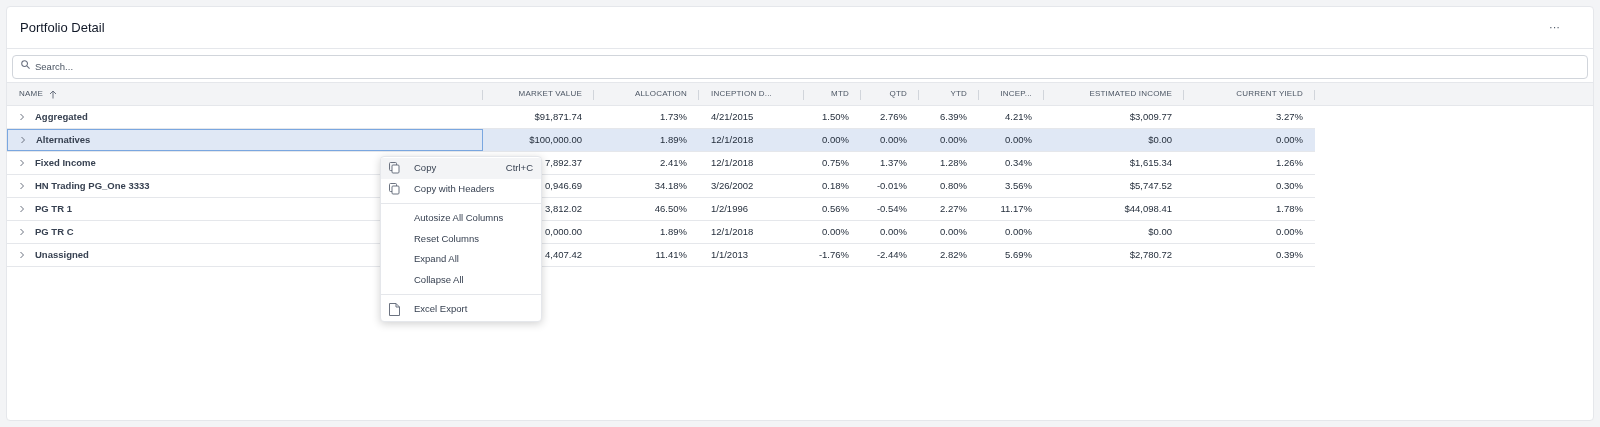 The height and width of the screenshot is (427, 1600). What do you see at coordinates (53, 208) in the screenshot?
I see `table-cell-text: PG TR 1` at bounding box center [53, 208].